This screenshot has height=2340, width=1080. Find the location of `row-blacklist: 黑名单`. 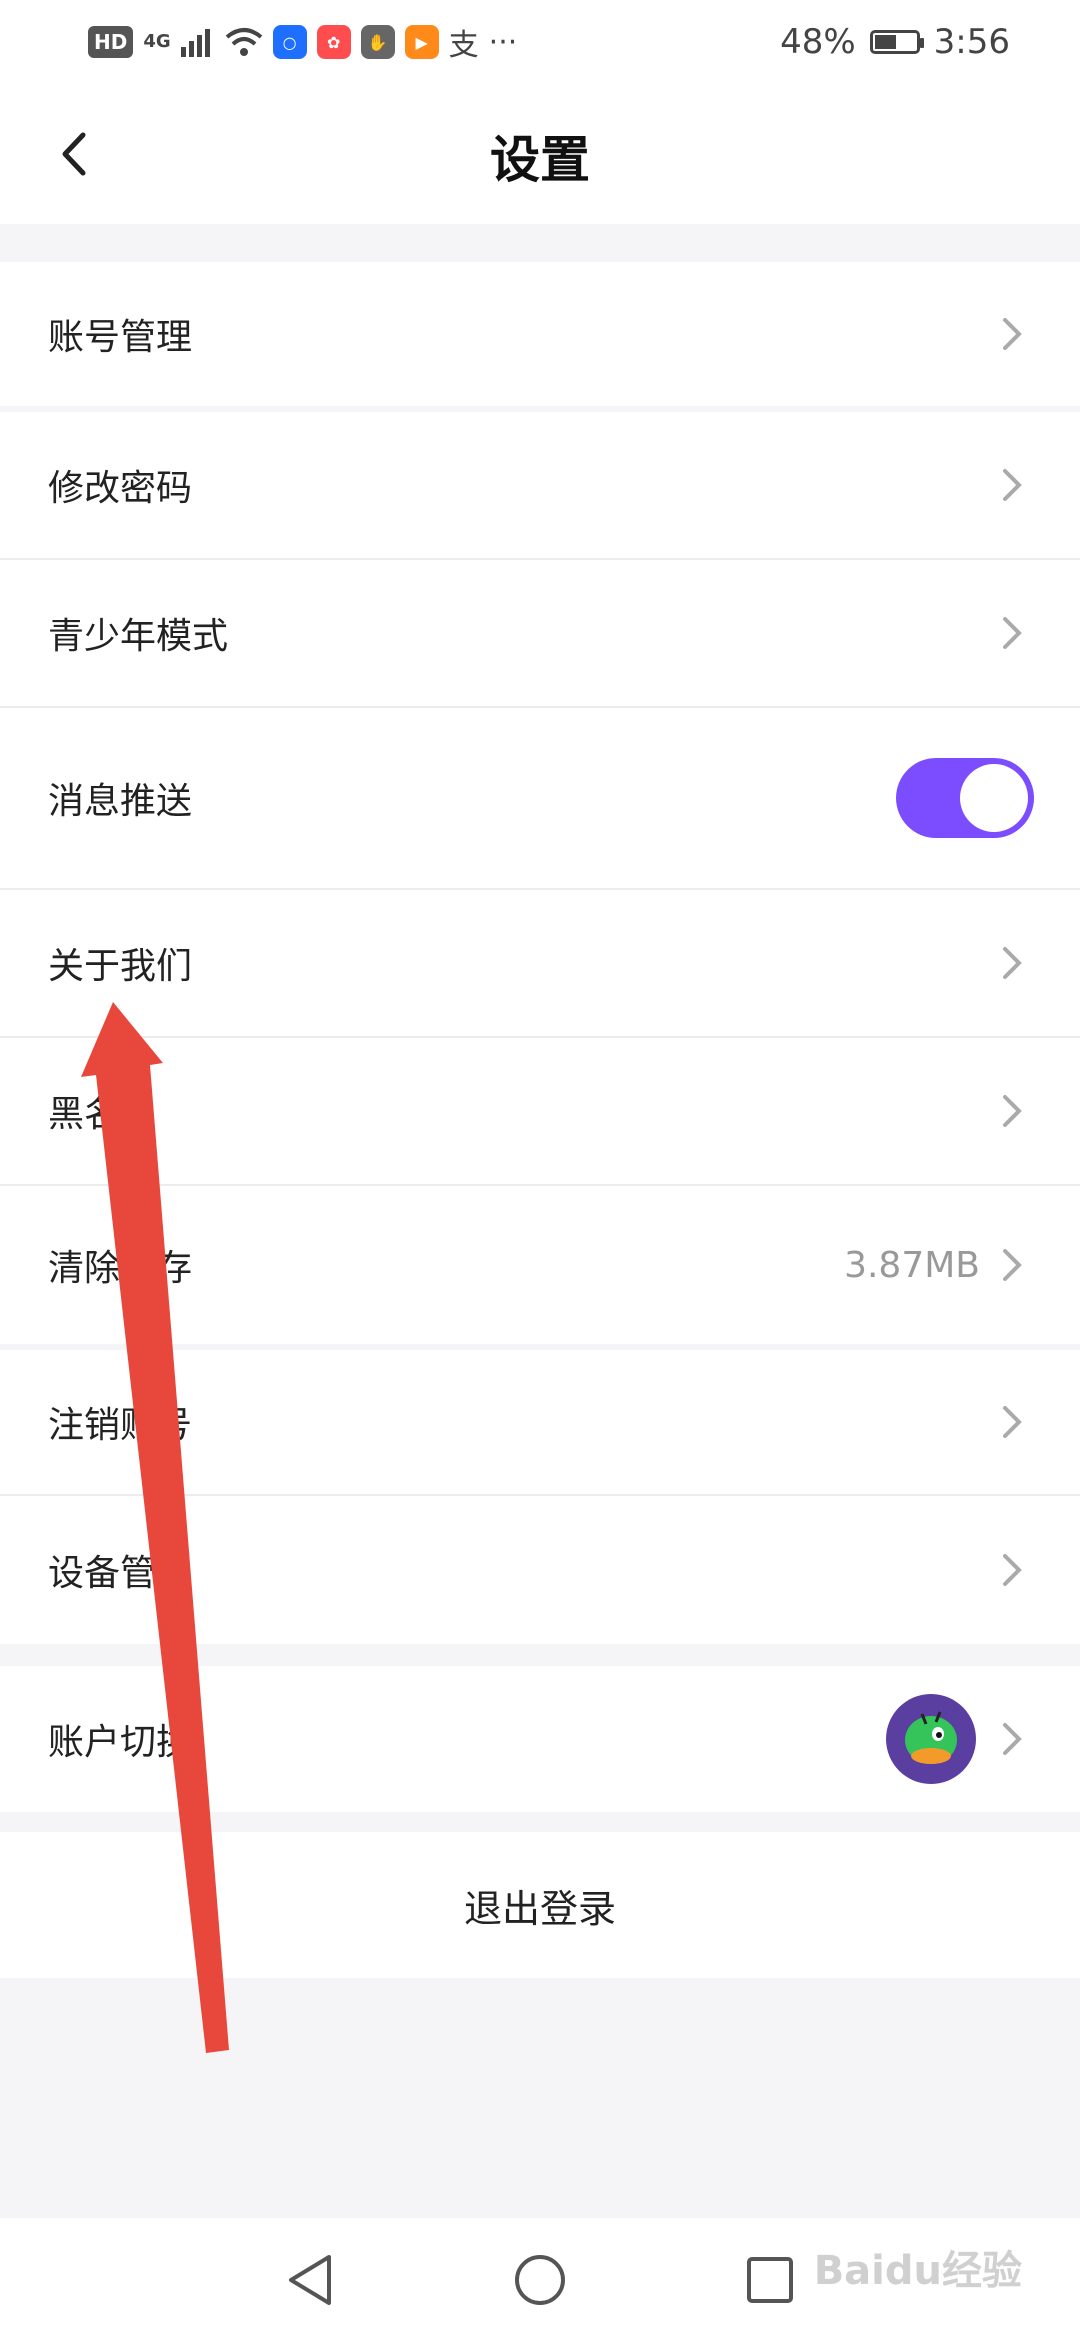

row-blacklist: 黑名单 is located at coordinates (540, 1112).